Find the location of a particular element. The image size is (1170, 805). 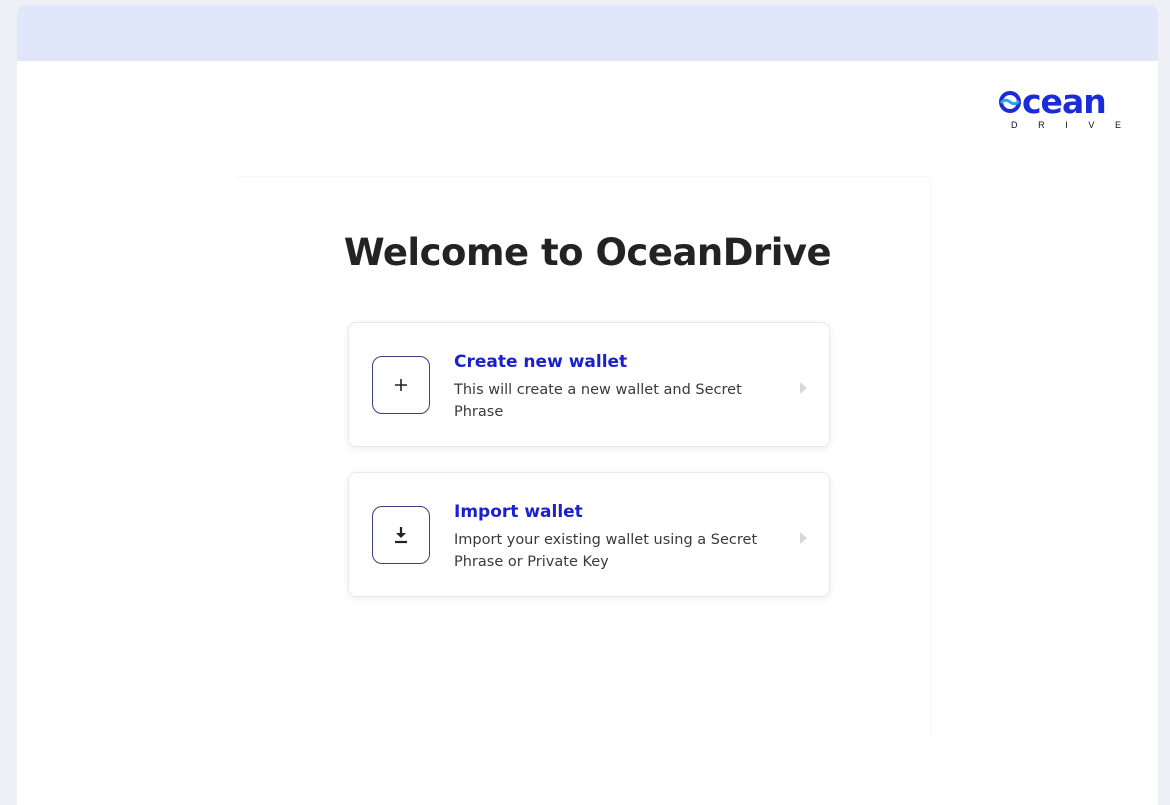

logo-letter: I is located at coordinates (1066, 125).